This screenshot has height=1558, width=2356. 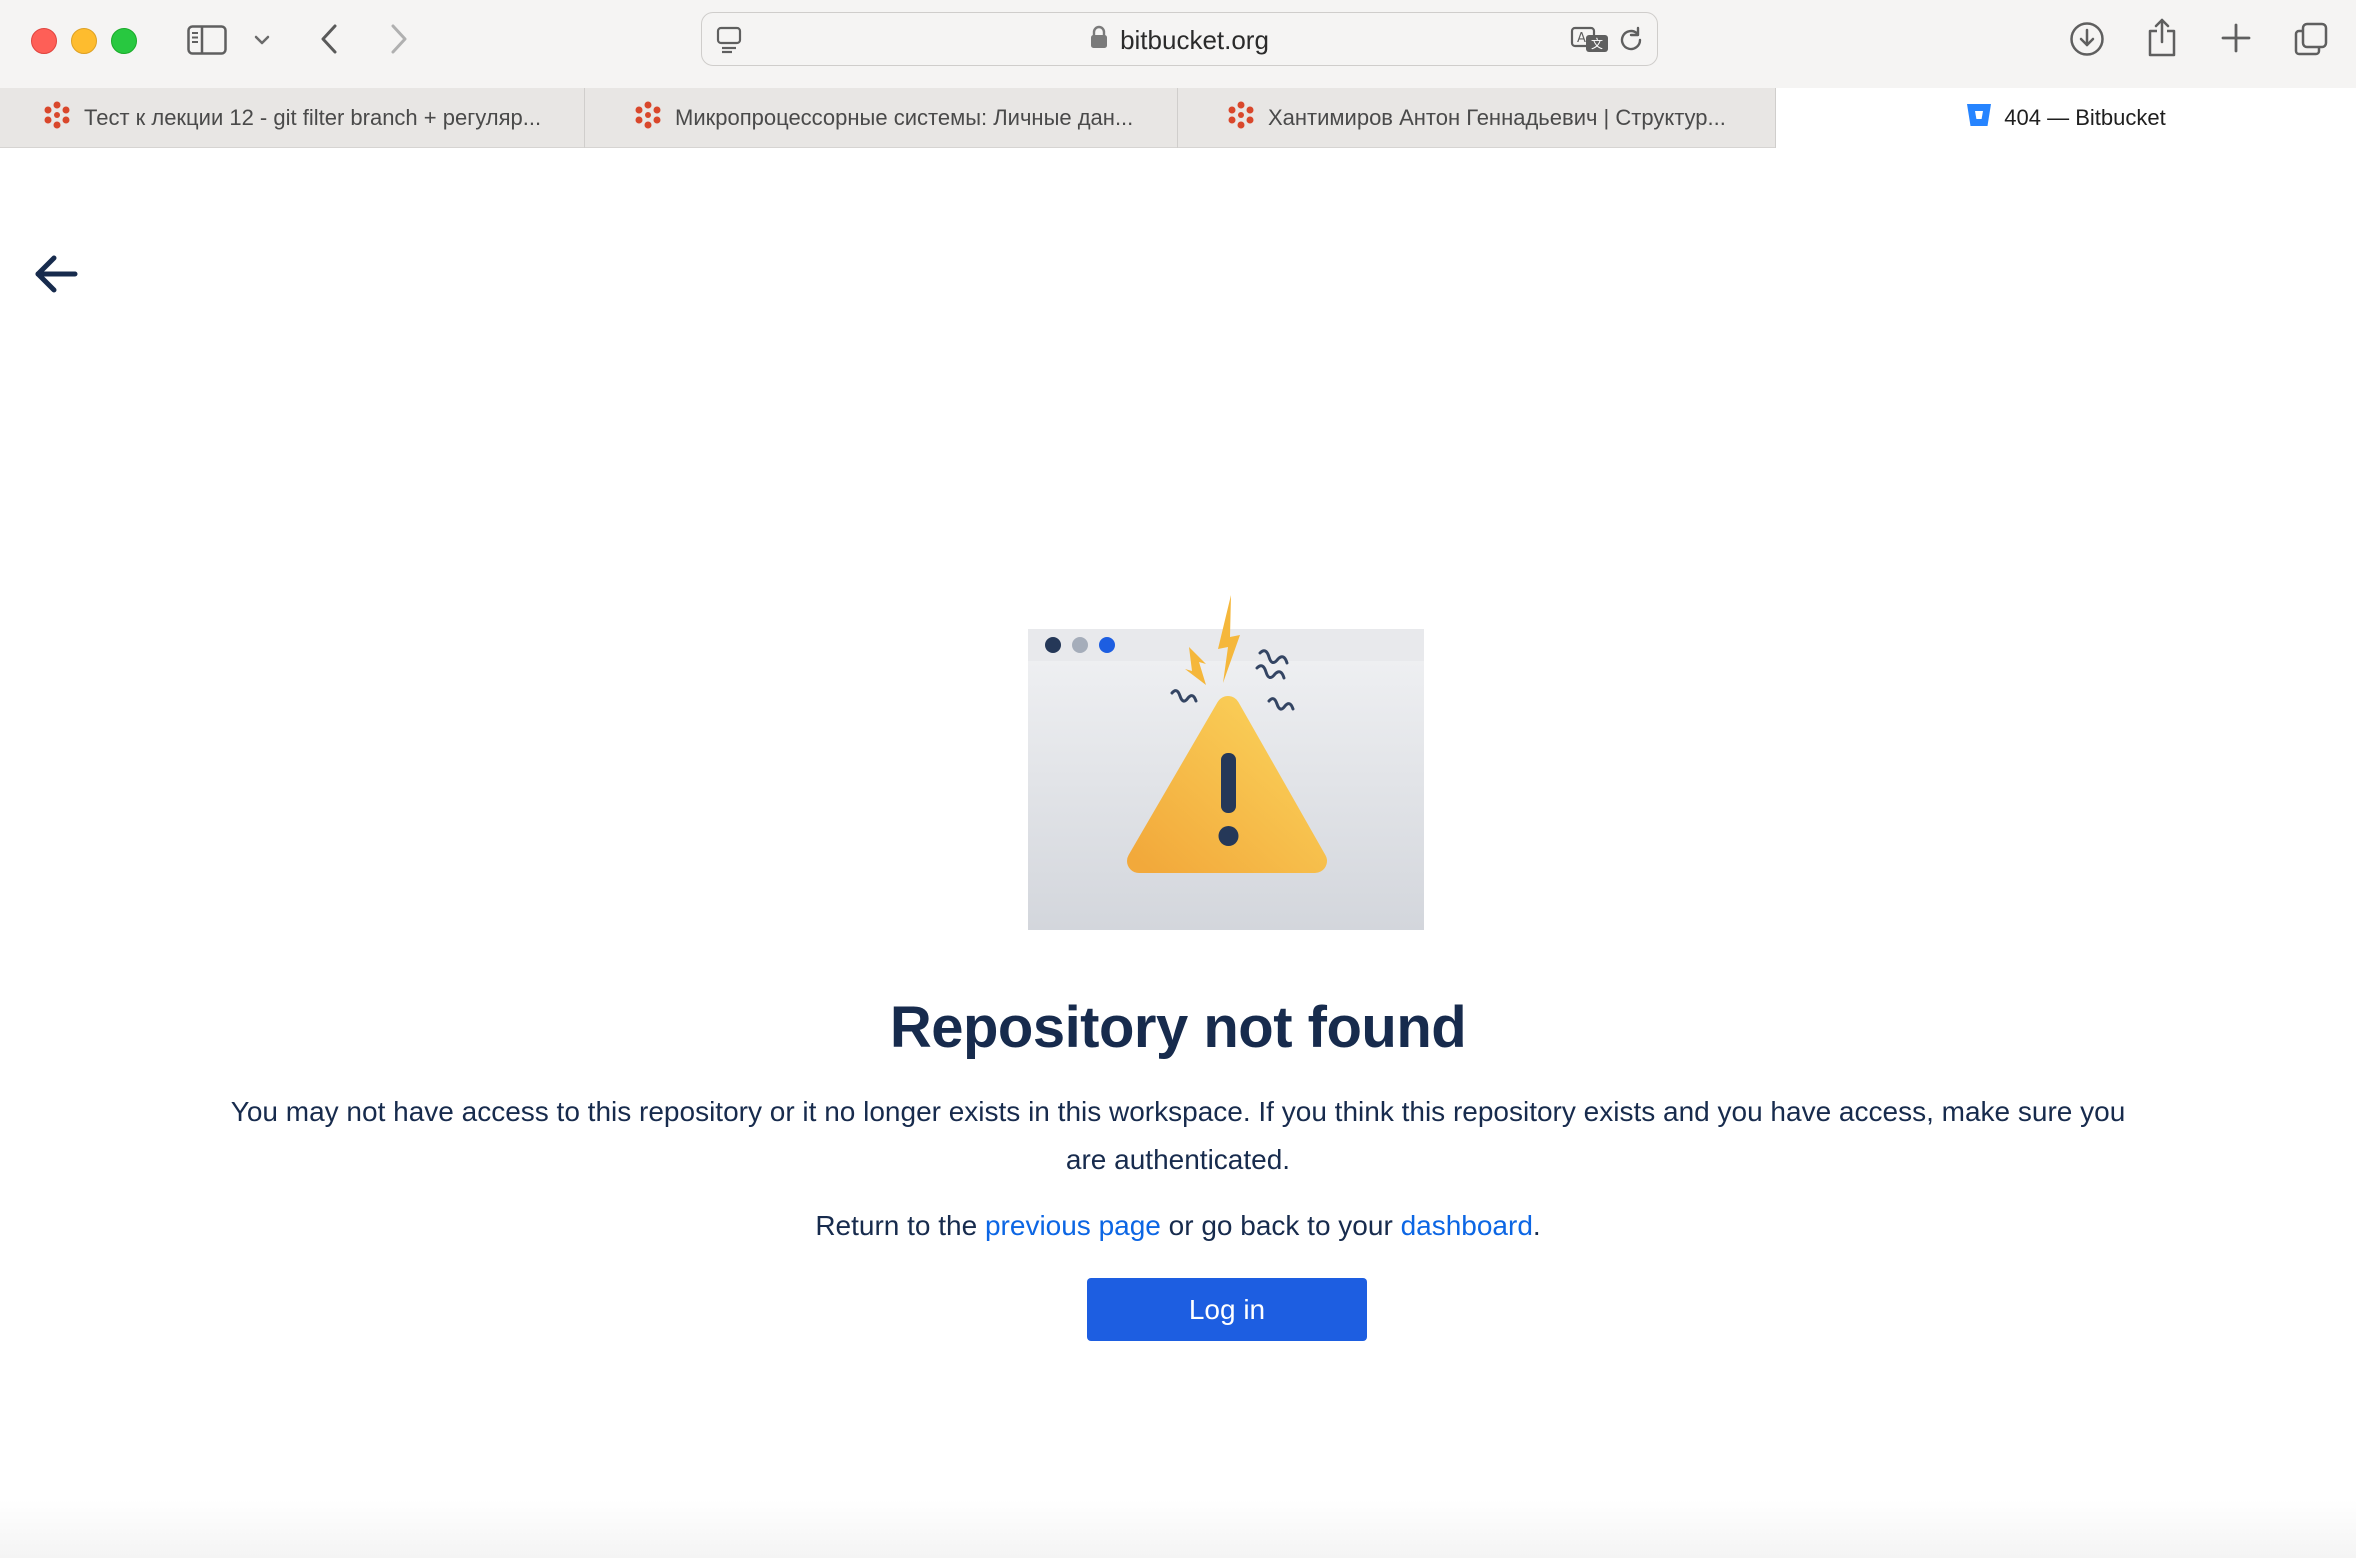 What do you see at coordinates (1227, 1309) in the screenshot?
I see `log-in-button: Log in` at bounding box center [1227, 1309].